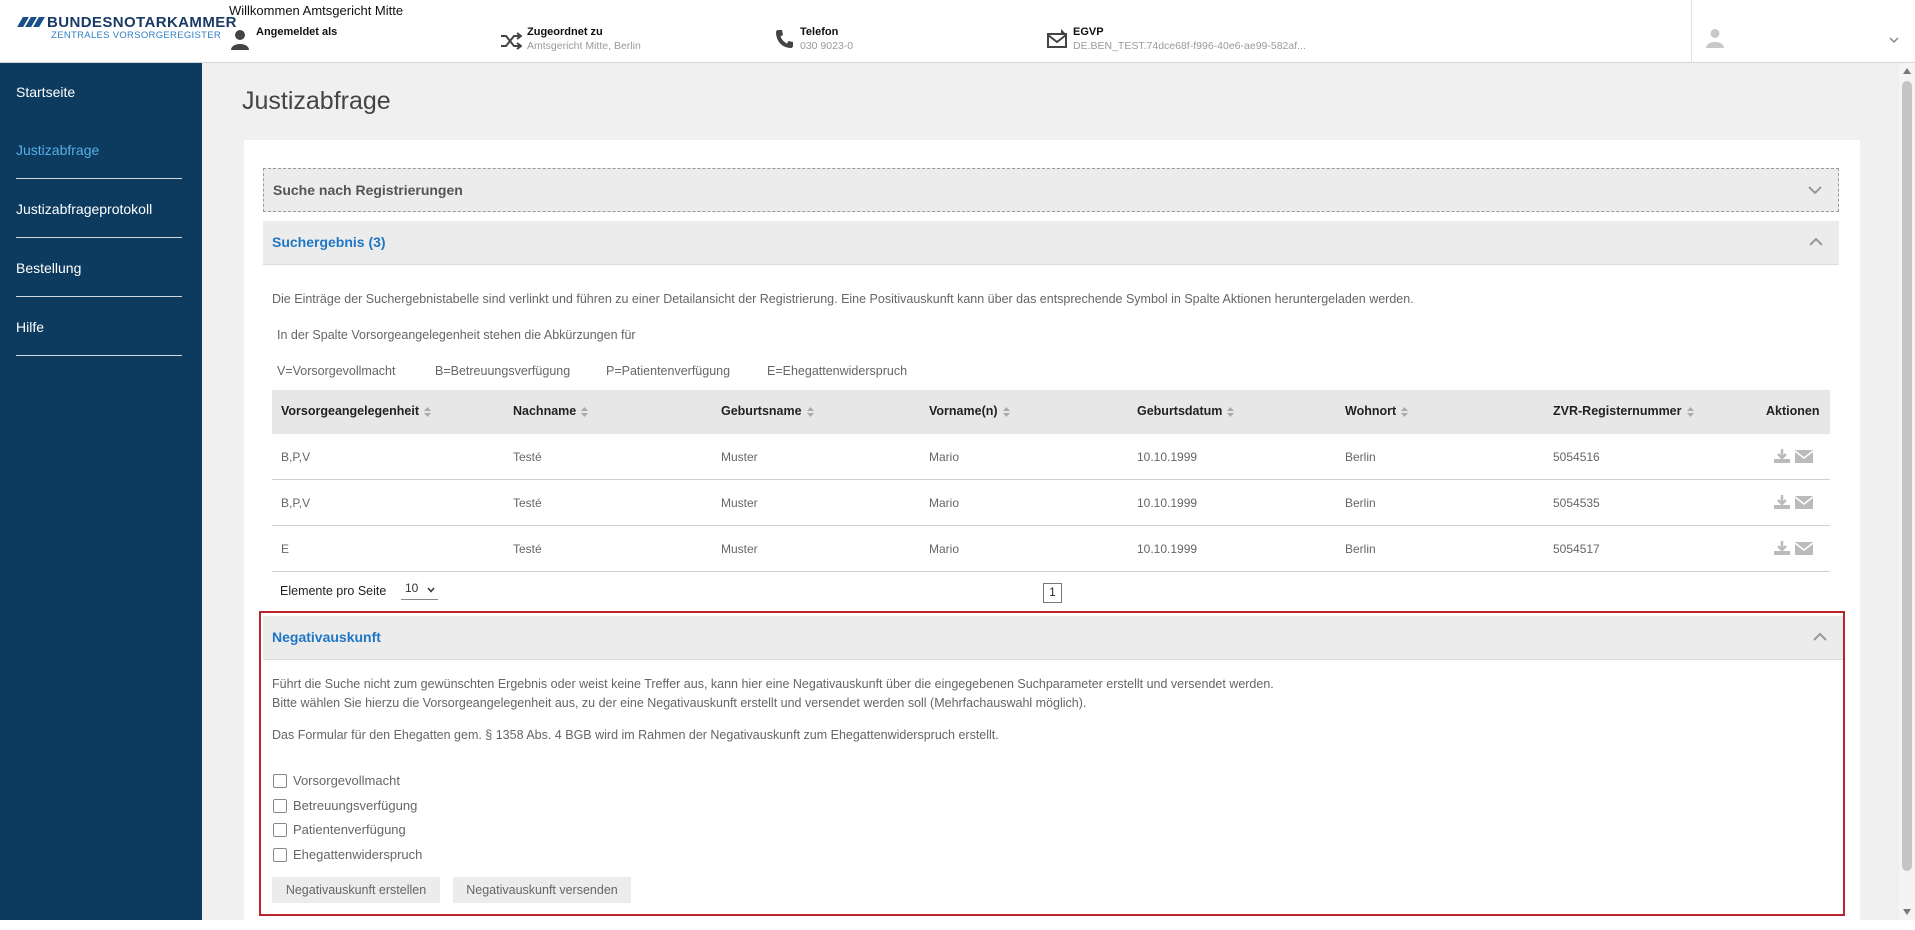 This screenshot has height=930, width=1915. What do you see at coordinates (99, 92) in the screenshot?
I see `sidebar-item-startseite: Startseite` at bounding box center [99, 92].